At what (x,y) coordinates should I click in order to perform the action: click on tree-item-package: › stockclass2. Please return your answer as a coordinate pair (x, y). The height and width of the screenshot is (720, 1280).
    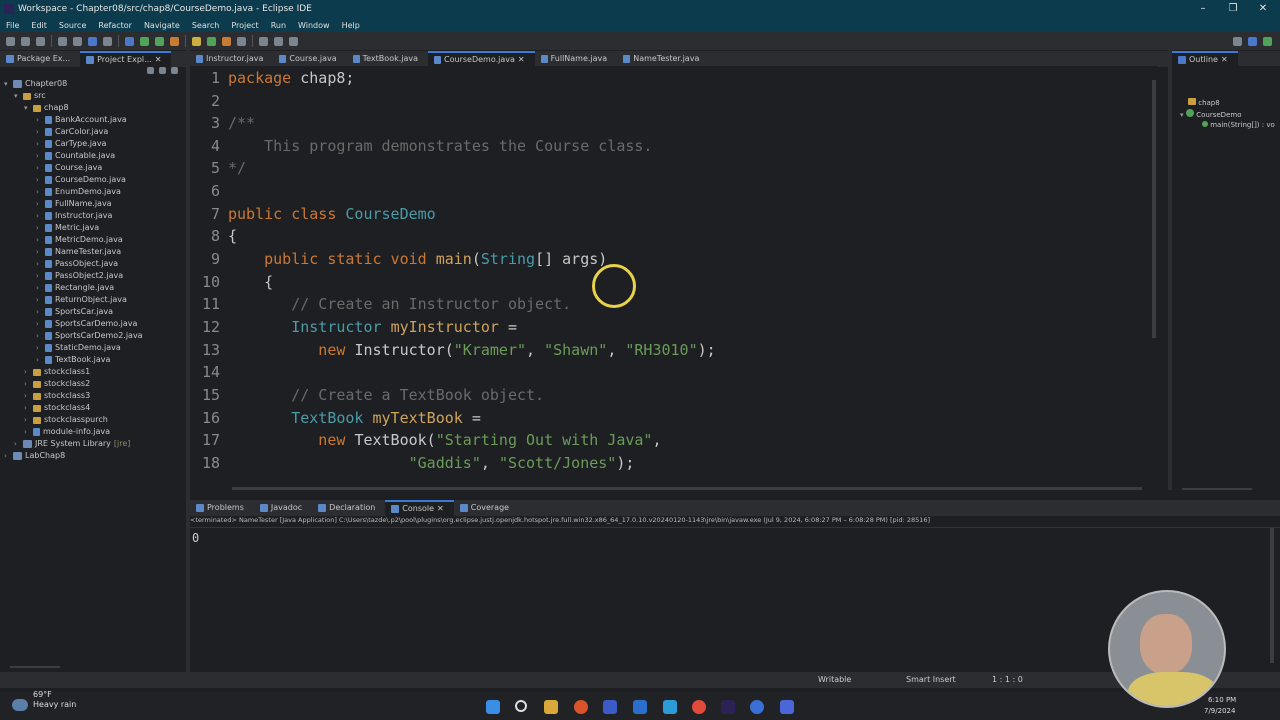
    Looking at the image, I should click on (92, 384).